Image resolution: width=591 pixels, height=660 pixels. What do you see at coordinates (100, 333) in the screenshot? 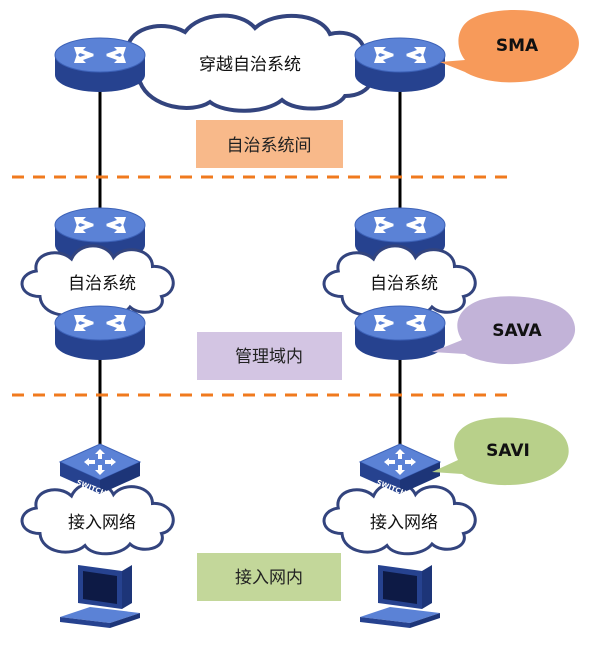
I see `router-as-left-bottom` at bounding box center [100, 333].